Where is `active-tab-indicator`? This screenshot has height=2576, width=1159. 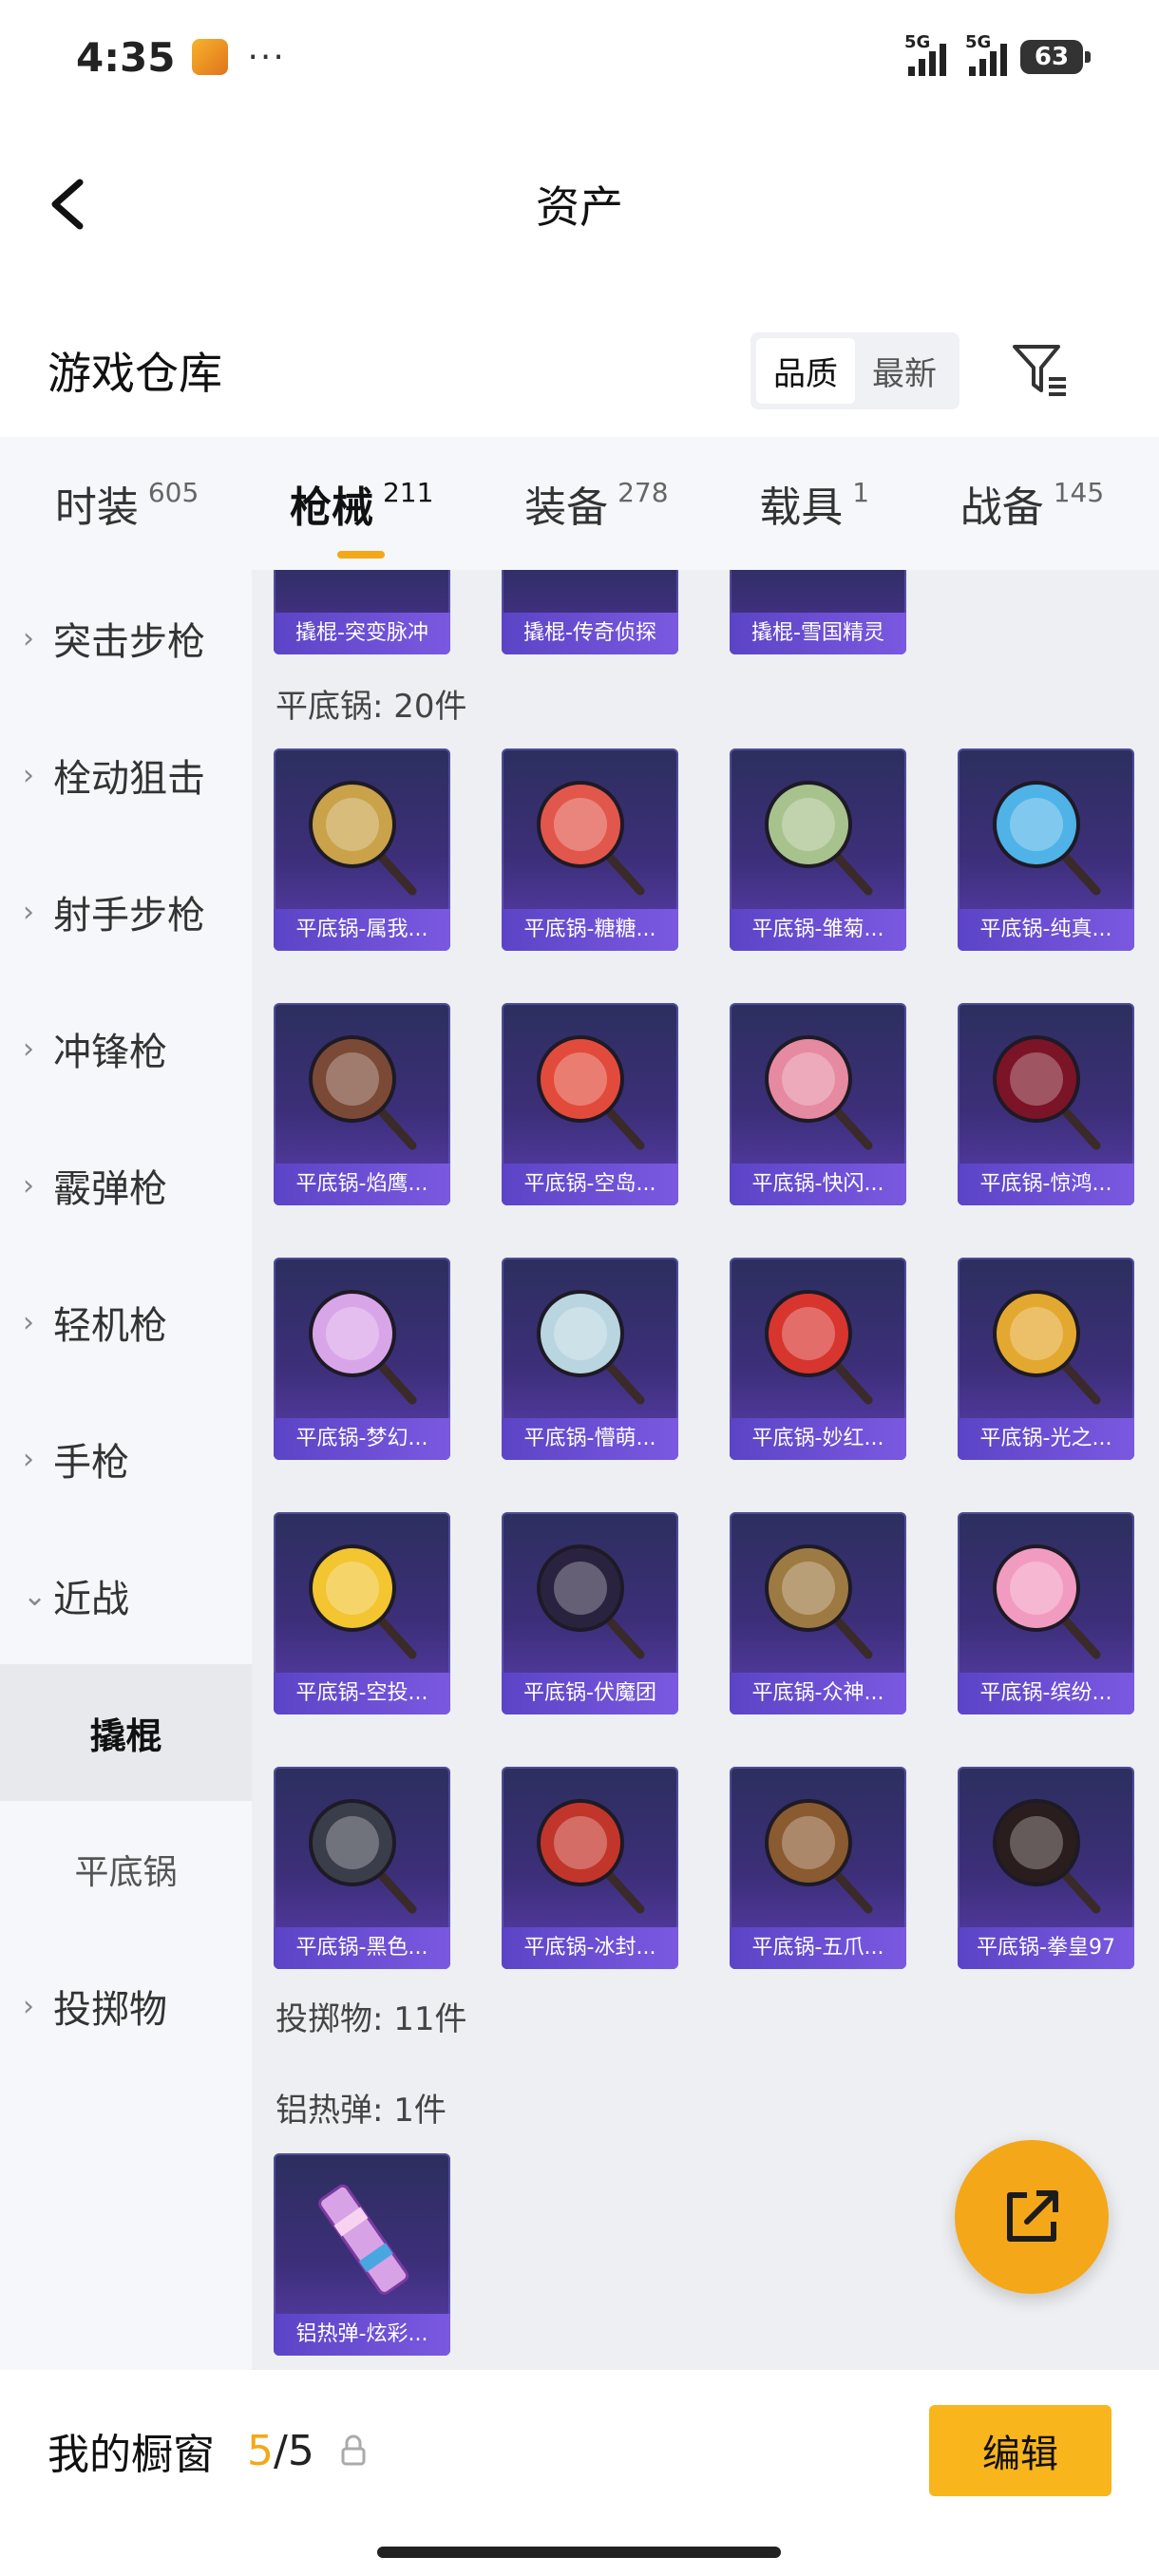
active-tab-indicator is located at coordinates (360, 555).